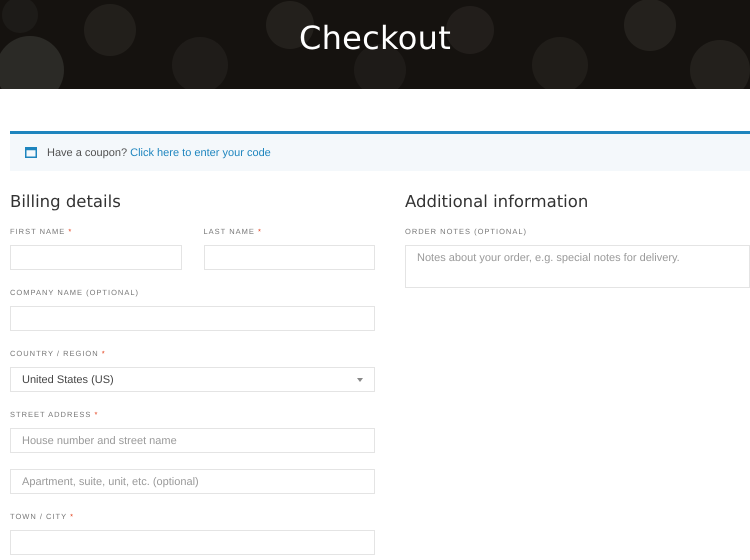 The height and width of the screenshot is (560, 750). Describe the element at coordinates (192, 481) in the screenshot. I see `input-field: Apartment, suite, unit, etc. (optional)` at that location.